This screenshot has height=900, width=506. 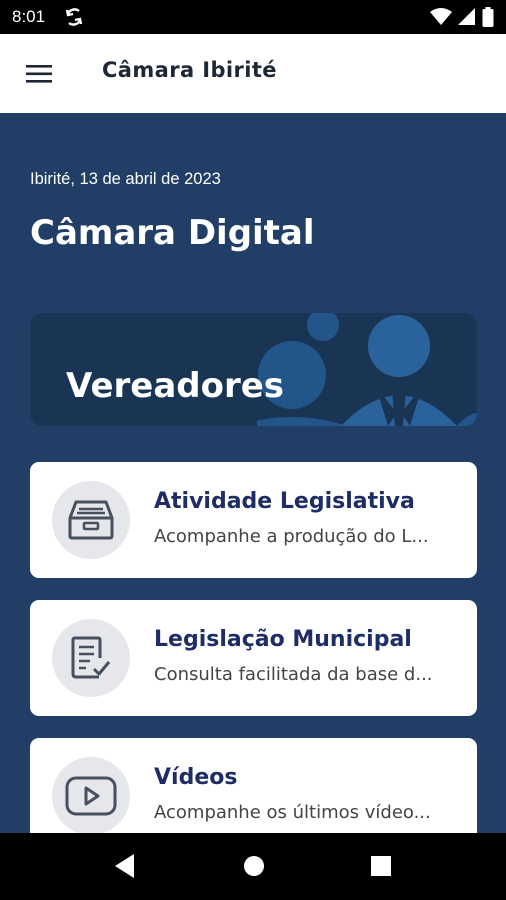 What do you see at coordinates (125, 868) in the screenshot?
I see `back-icon` at bounding box center [125, 868].